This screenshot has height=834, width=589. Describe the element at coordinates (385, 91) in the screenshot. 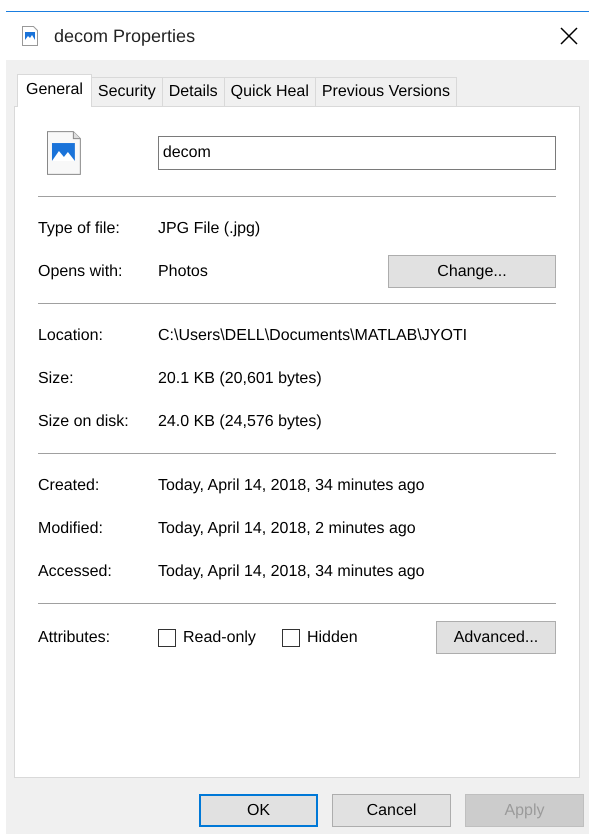

I see `tab: Previous Versions` at that location.